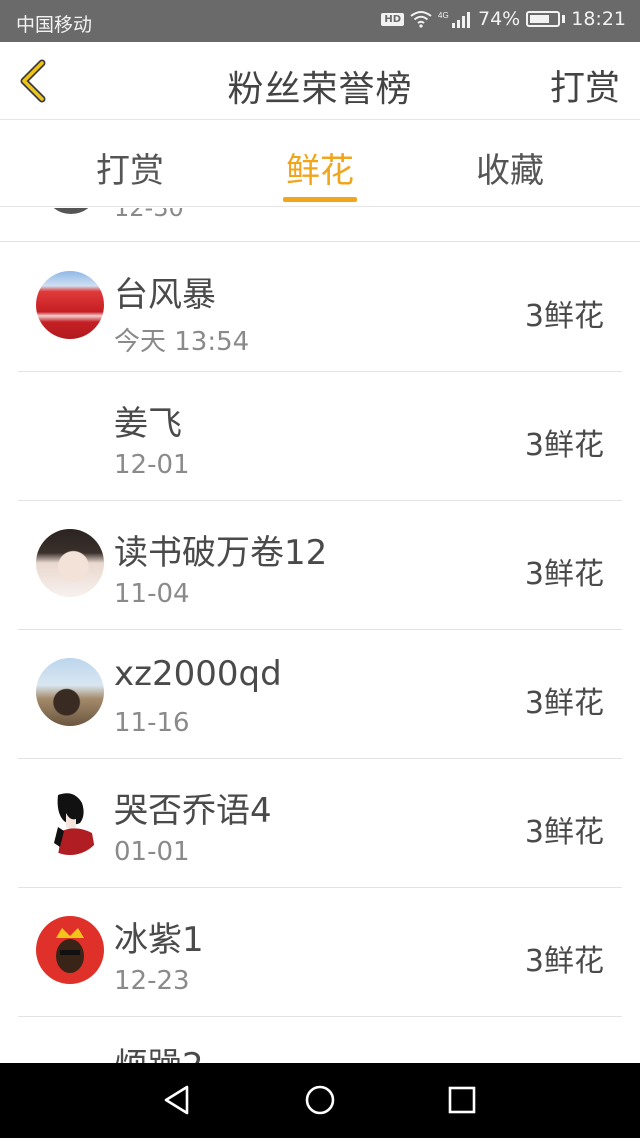 Image resolution: width=640 pixels, height=1138 pixels. Describe the element at coordinates (585, 85) in the screenshot. I see `reward-button: 打赏` at that location.